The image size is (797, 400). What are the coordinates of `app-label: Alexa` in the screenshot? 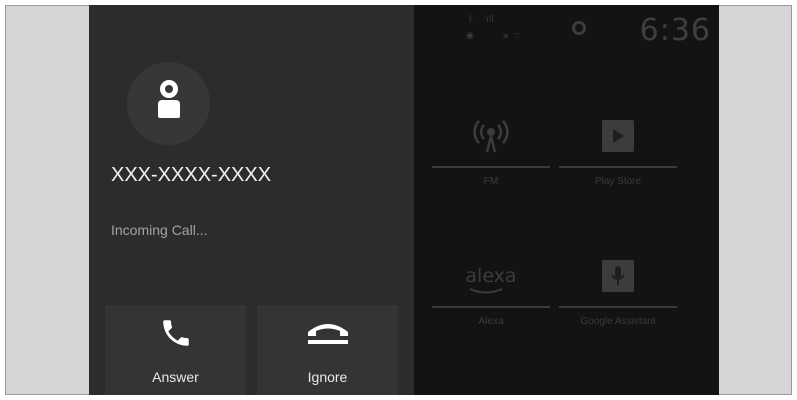 It's located at (491, 321).